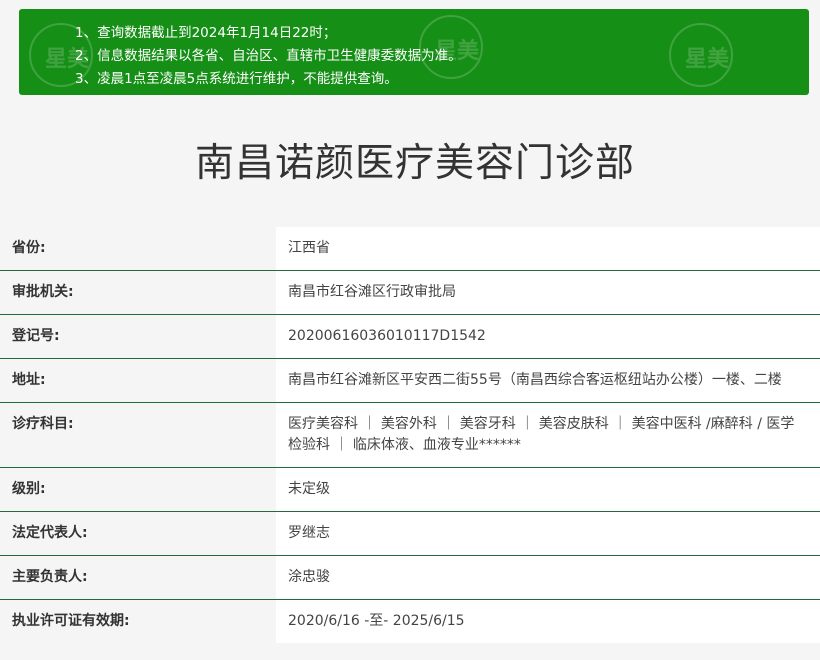  What do you see at coordinates (548, 336) in the screenshot?
I see `field-value-registration-number: 20200616036010117D1542` at bounding box center [548, 336].